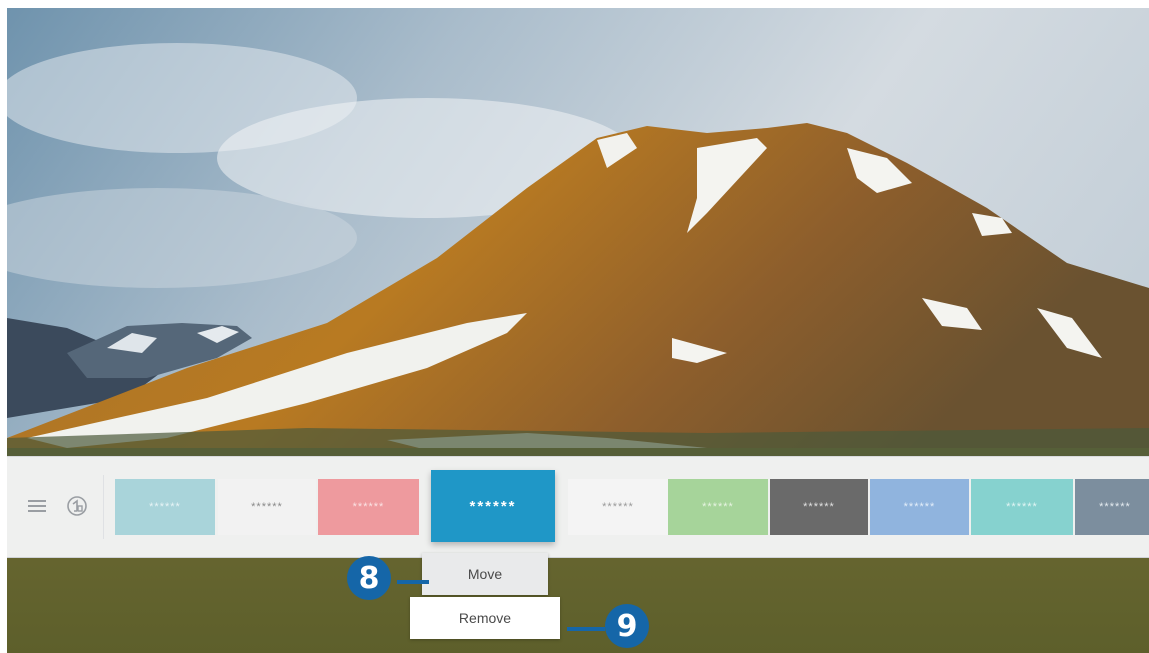 The width and height of the screenshot is (1149, 653). What do you see at coordinates (485, 574) in the screenshot?
I see `move-button: Move` at bounding box center [485, 574].